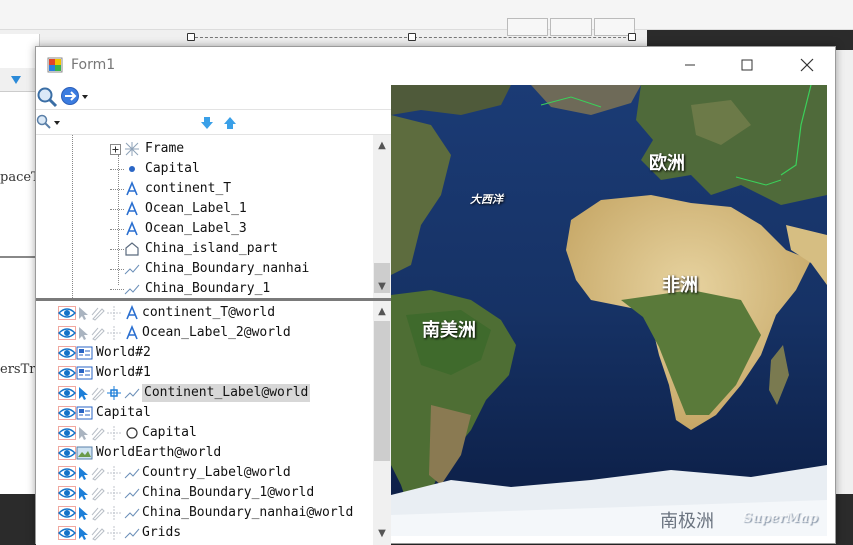  I want to click on supermap-watermark: SuperMap, so click(780, 518).